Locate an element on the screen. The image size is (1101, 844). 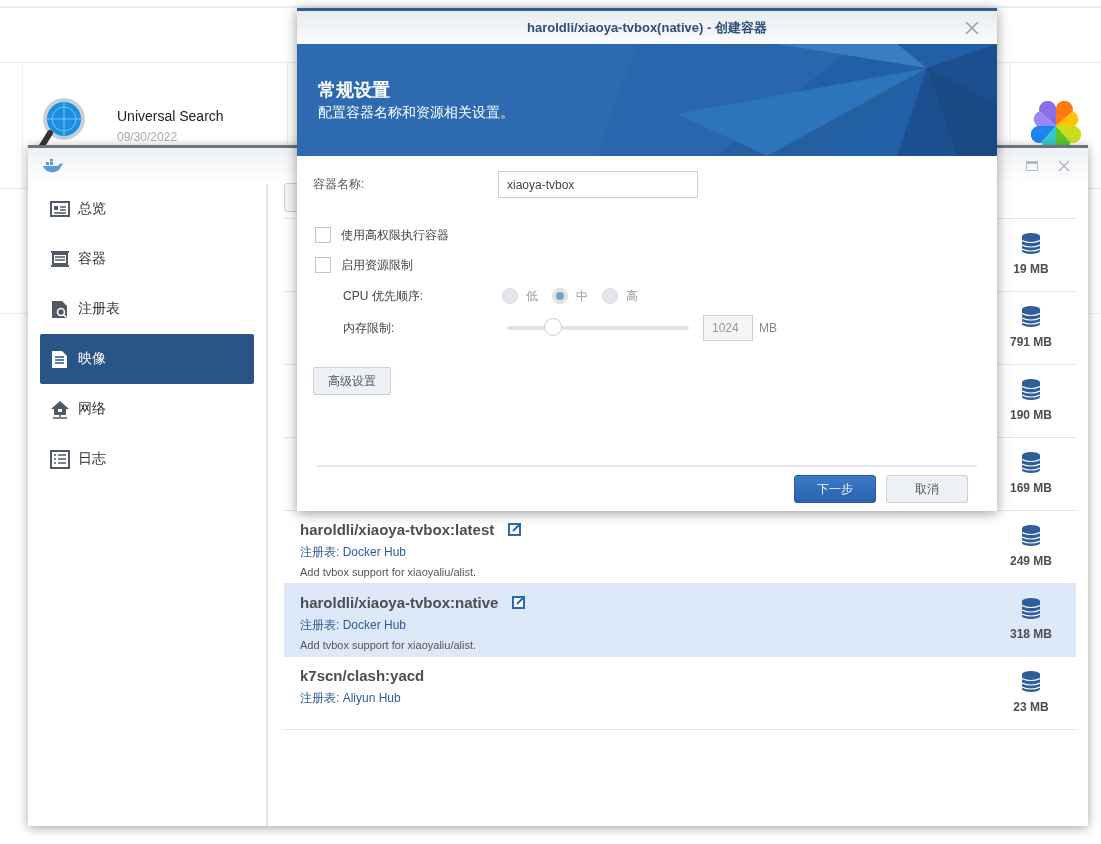
image-size: 318 MB is located at coordinates (1031, 634).